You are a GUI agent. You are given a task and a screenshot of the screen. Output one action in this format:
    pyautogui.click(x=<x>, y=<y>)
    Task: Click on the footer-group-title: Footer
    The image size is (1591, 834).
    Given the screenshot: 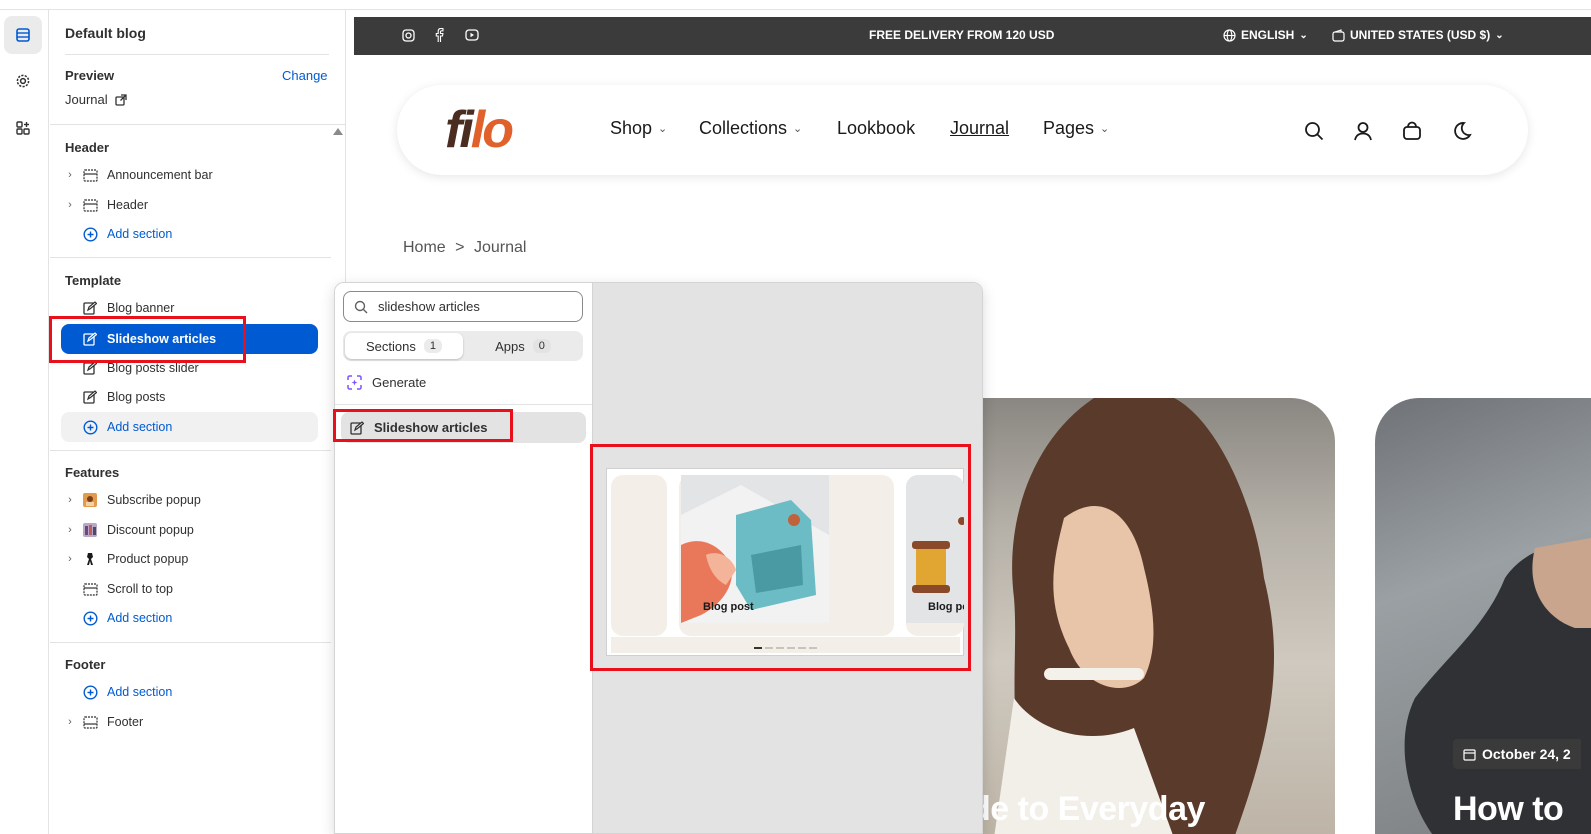 What is the action you would take?
    pyautogui.click(x=85, y=664)
    